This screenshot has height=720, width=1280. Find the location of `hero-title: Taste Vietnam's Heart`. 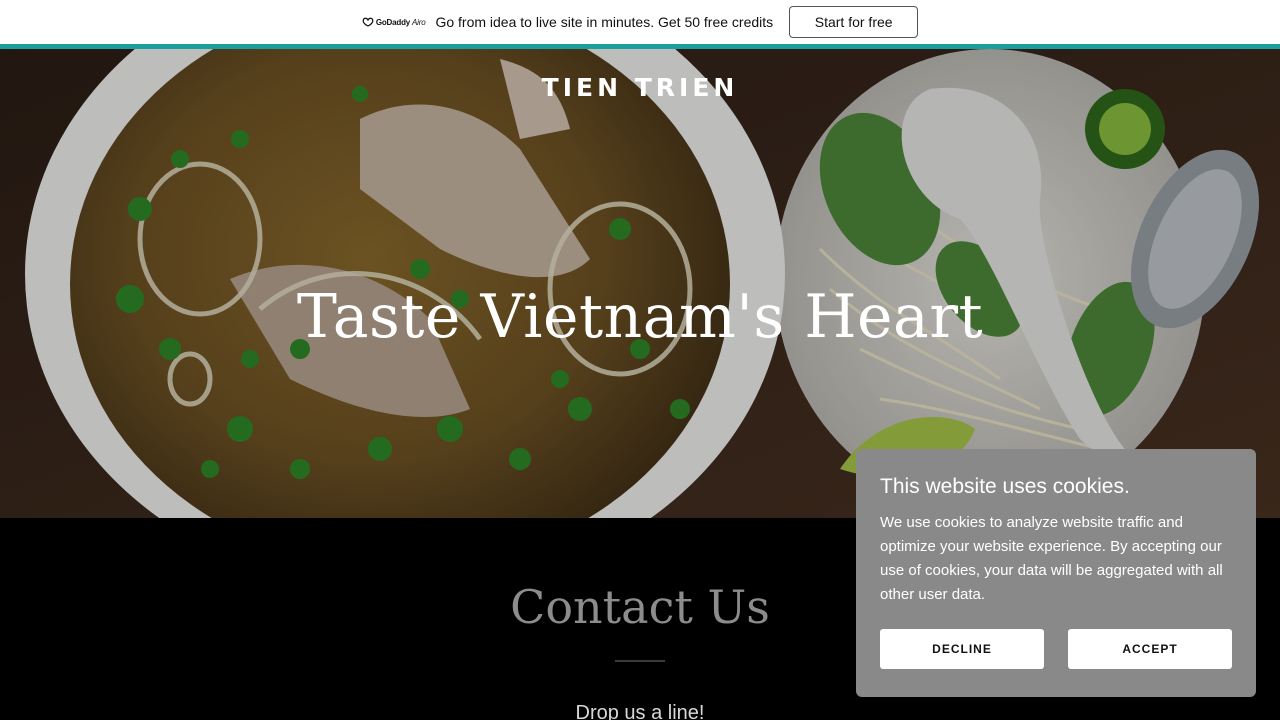

hero-title: Taste Vietnam's Heart is located at coordinates (640, 317).